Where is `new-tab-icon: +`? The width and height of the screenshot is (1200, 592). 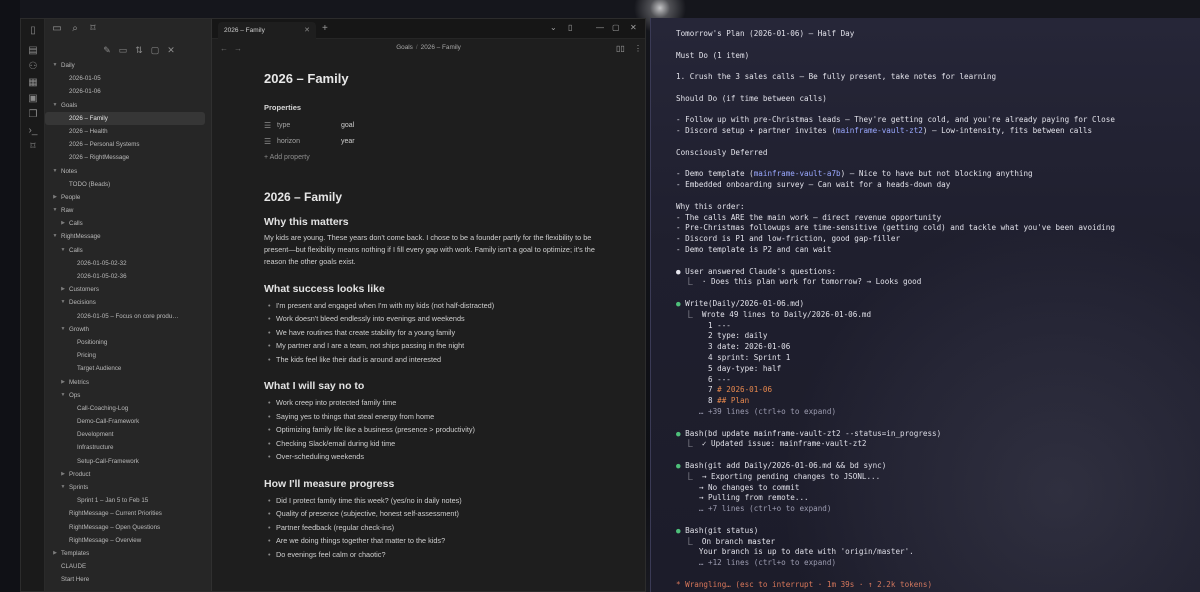 new-tab-icon: + is located at coordinates (325, 28).